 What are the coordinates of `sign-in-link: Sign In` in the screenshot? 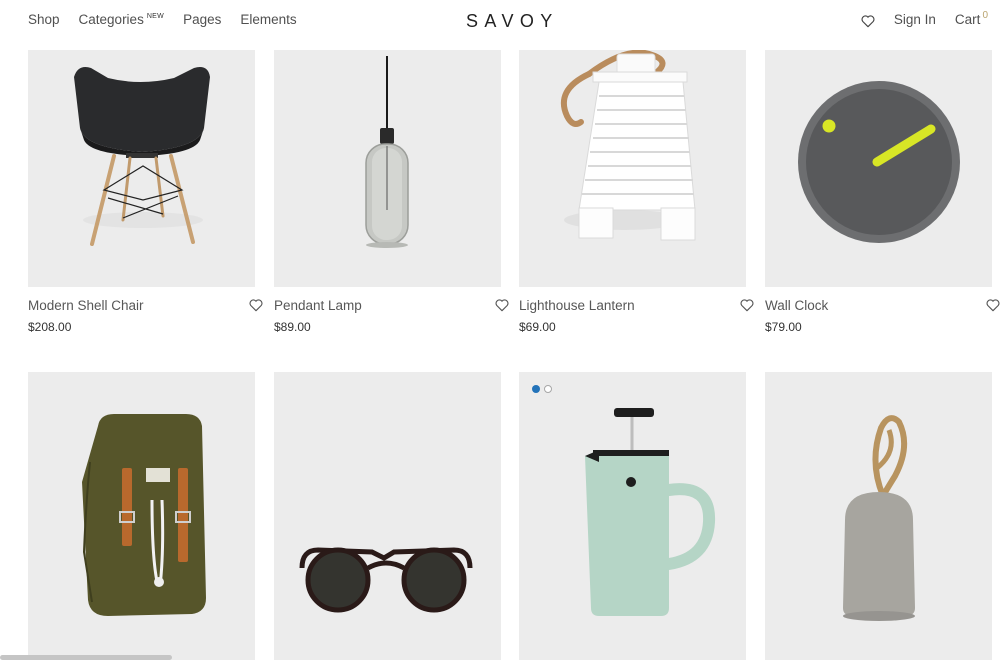 It's located at (915, 19).